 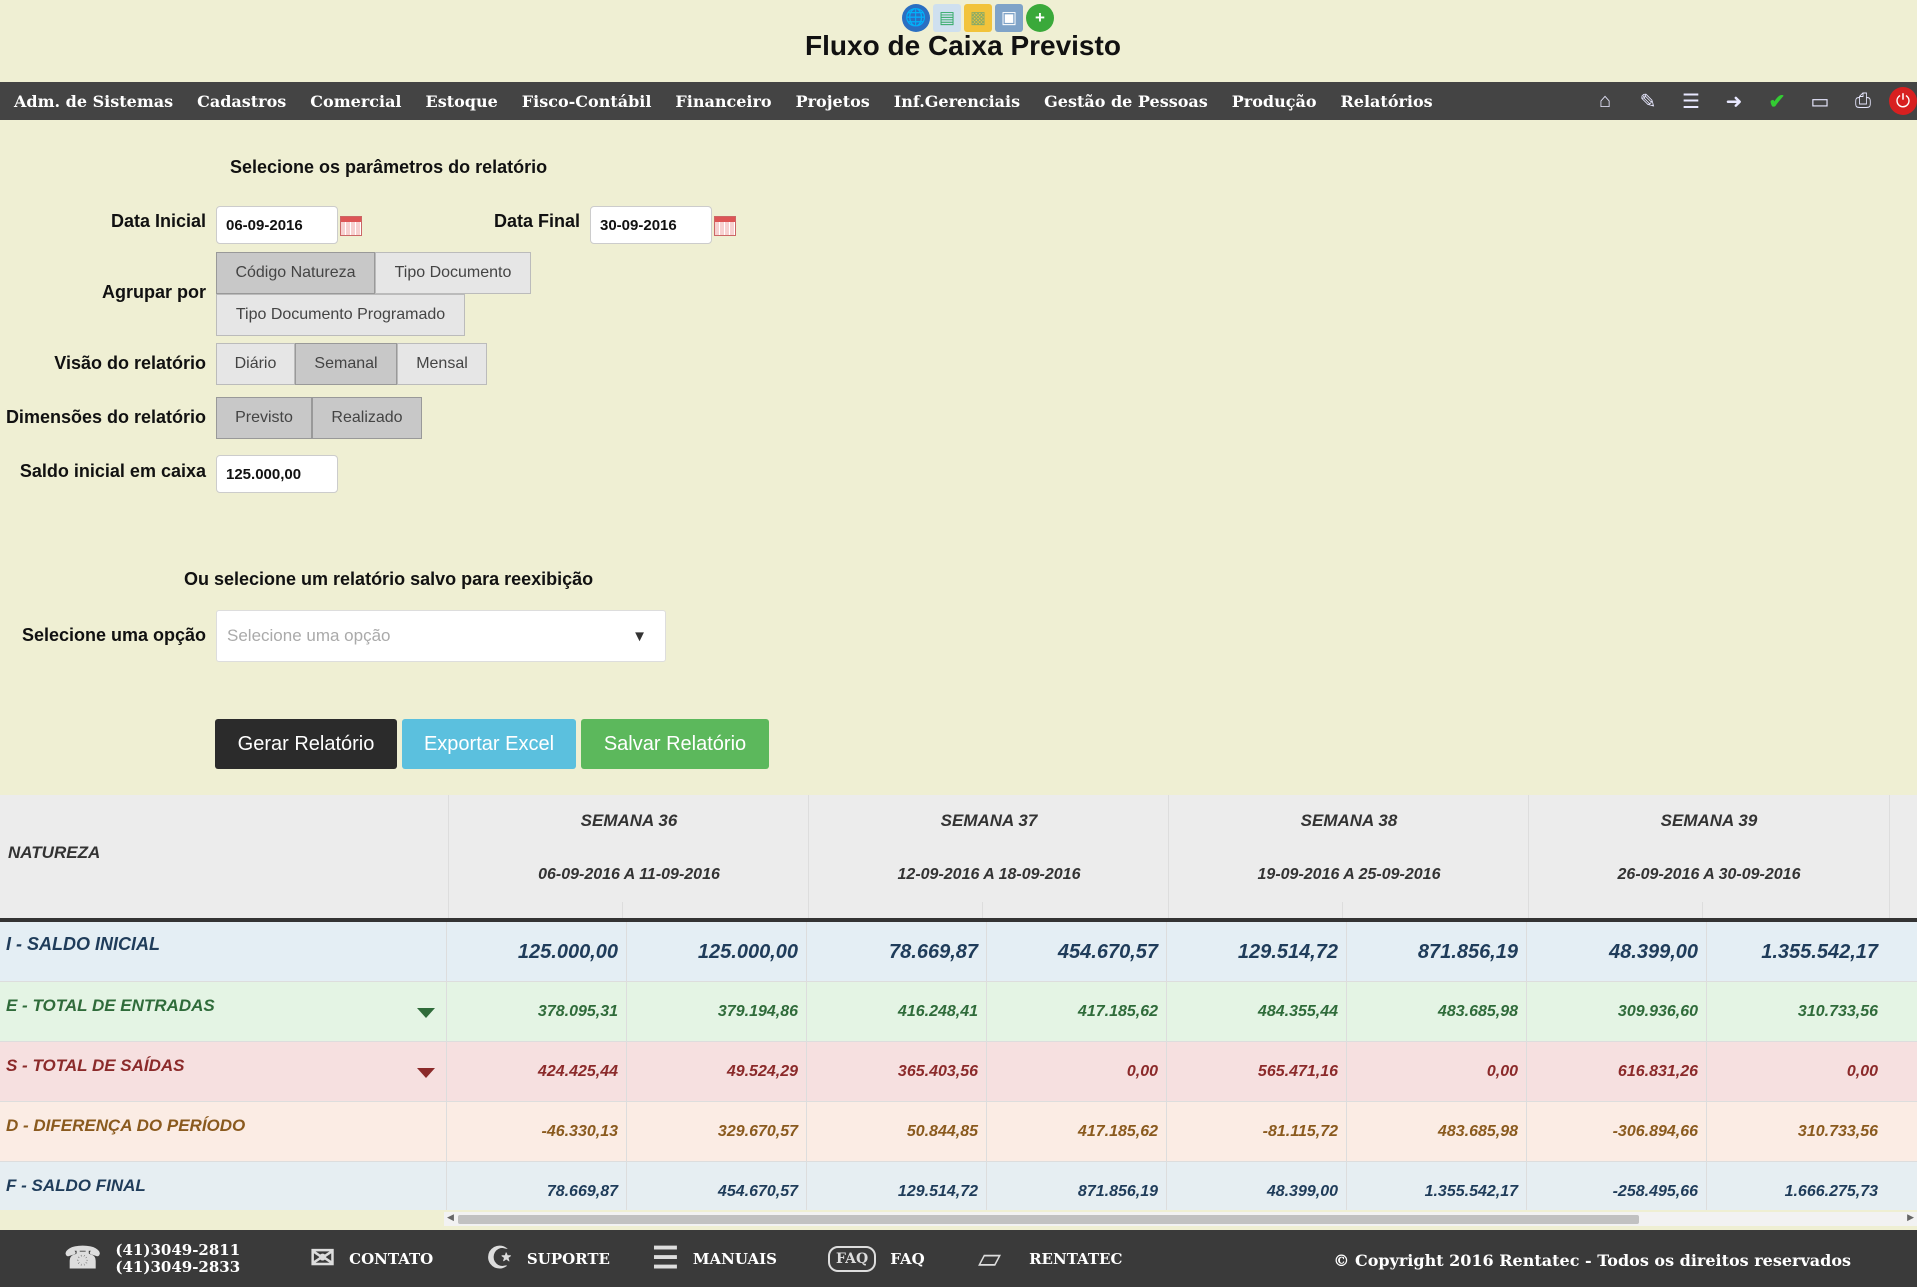 I want to click on toolbar: ⌂ ✎ ☰ ➜ ✔ ▭ ⎙ ⏻, so click(x=1748, y=101).